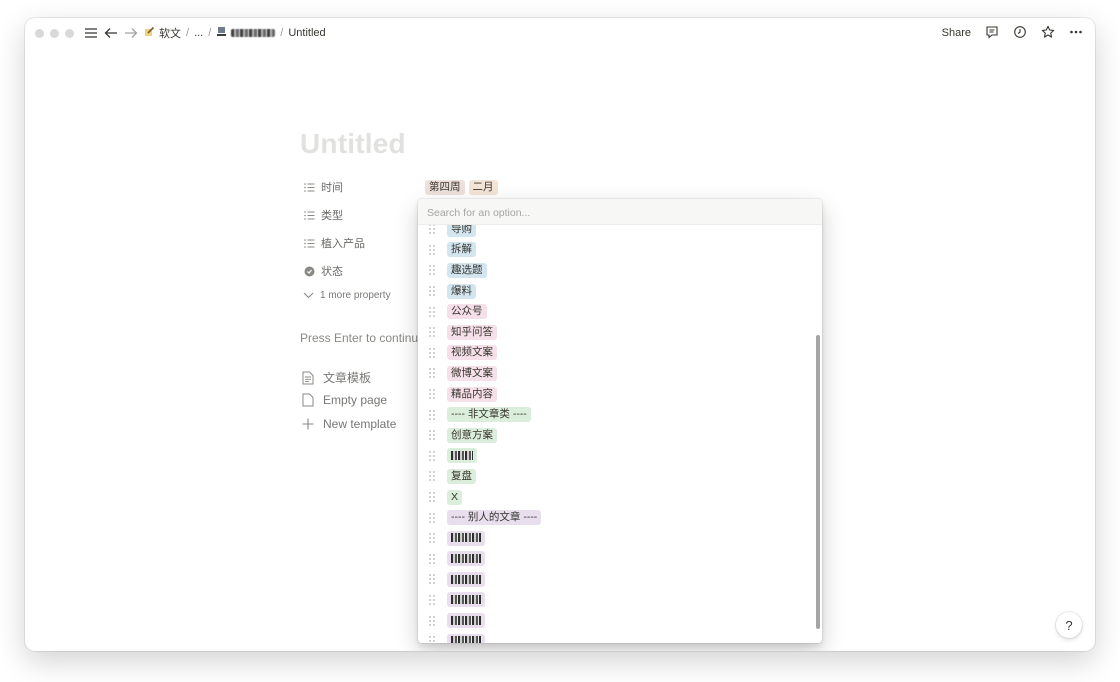 The width and height of the screenshot is (1120, 682). Describe the element at coordinates (402, 187) in the screenshot. I see `property-row-time: 时间 第四周 二月` at that location.